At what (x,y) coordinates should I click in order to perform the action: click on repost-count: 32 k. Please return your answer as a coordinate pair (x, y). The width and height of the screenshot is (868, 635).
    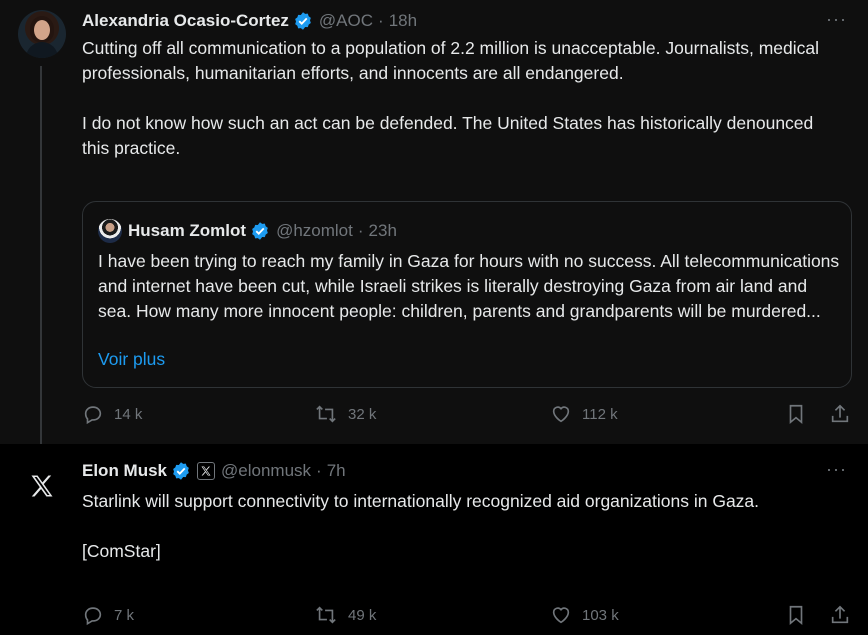
    Looking at the image, I should click on (362, 414).